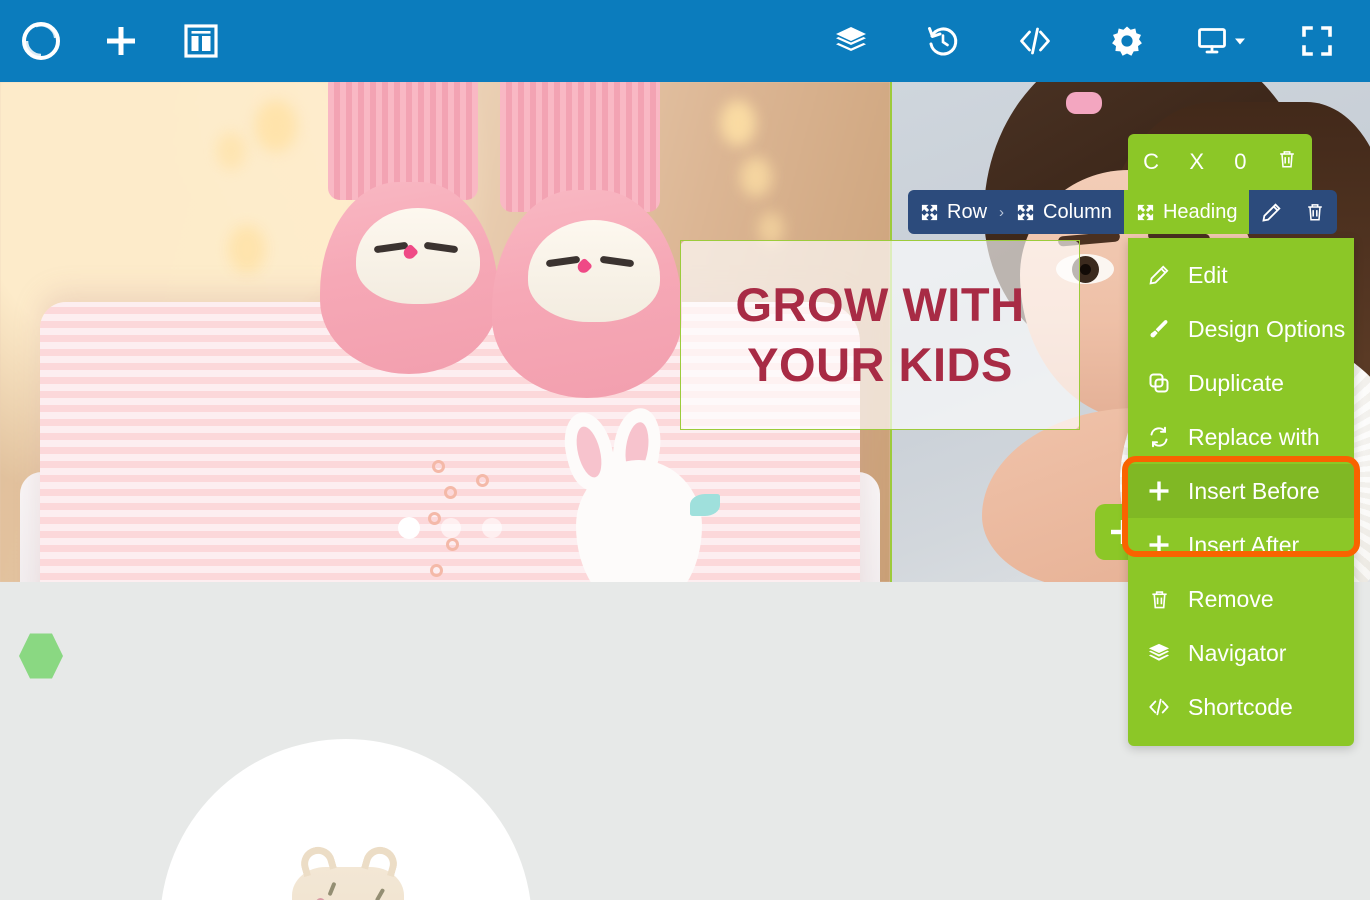 Image resolution: width=1370 pixels, height=900 pixels. Describe the element at coordinates (1200, 211) in the screenshot. I see `breadcrumb-label-heading: Heading` at that location.